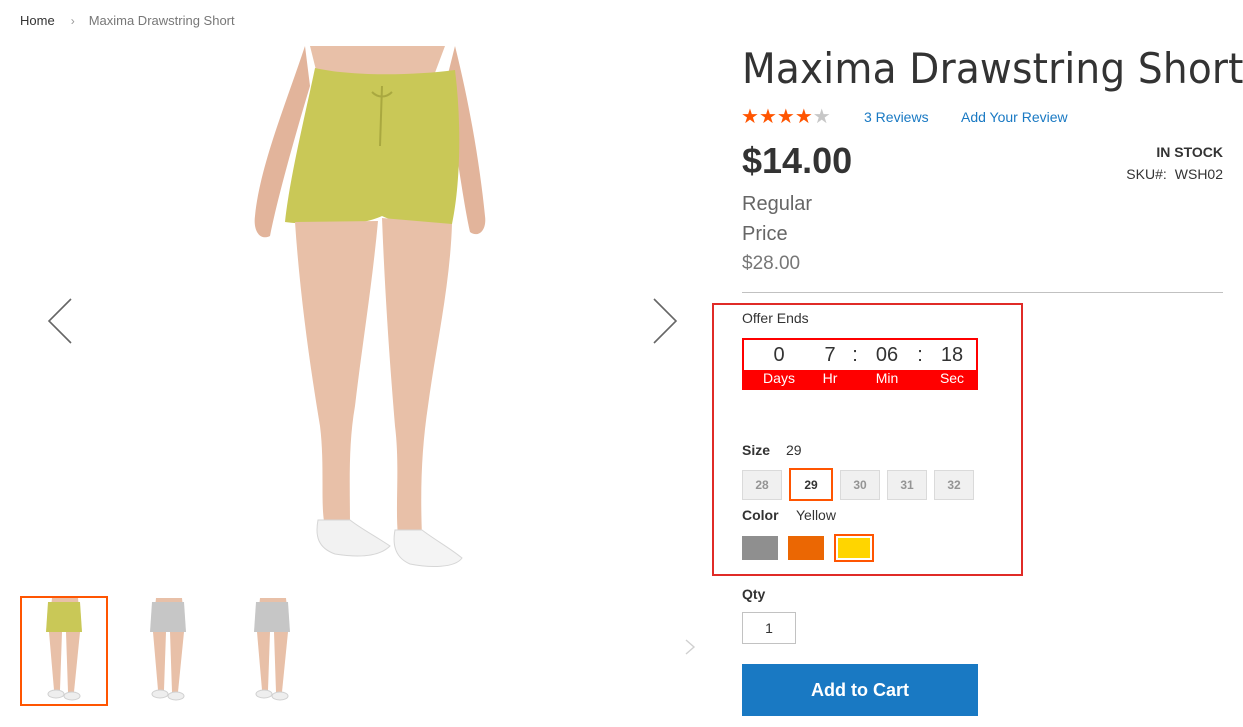 This screenshot has width=1243, height=727. I want to click on size-option-28: 28, so click(762, 485).